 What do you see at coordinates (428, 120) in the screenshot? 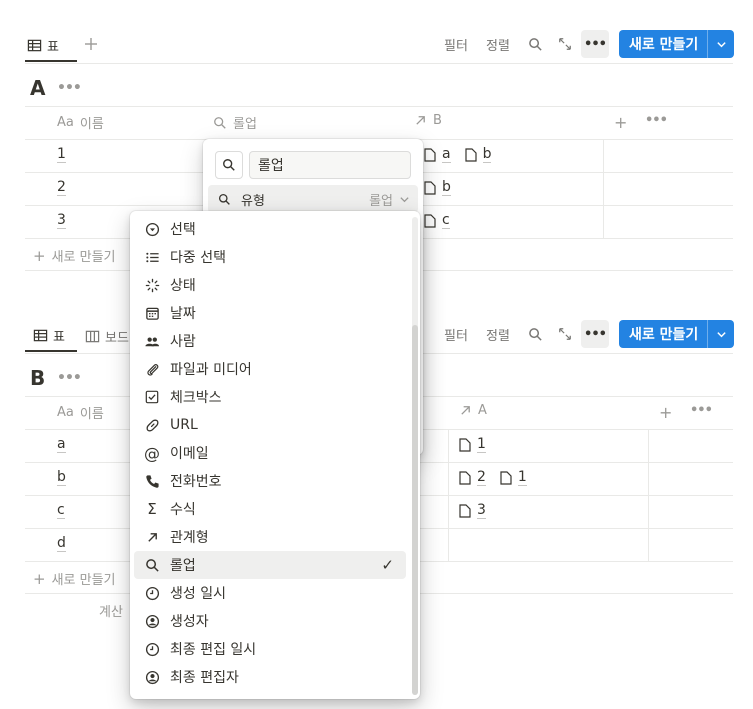
I see `column-header-relation-b: B` at bounding box center [428, 120].